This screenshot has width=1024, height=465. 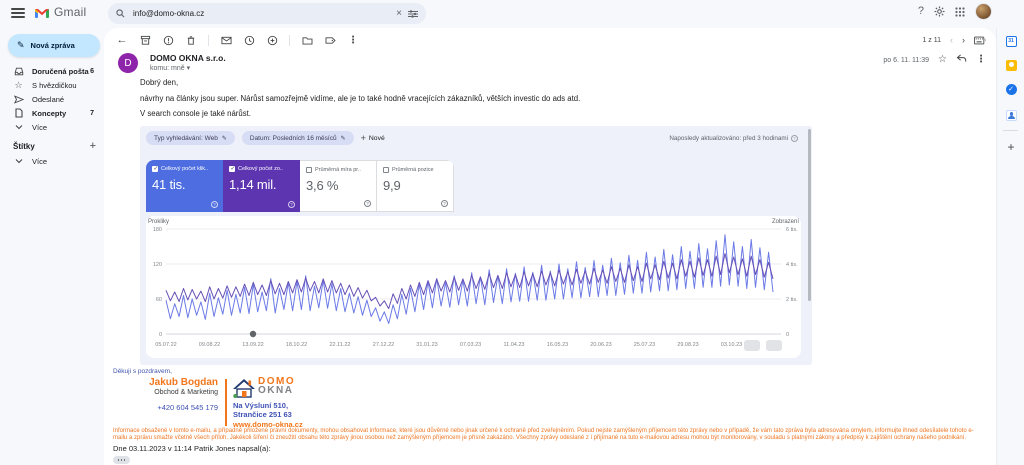 I want to click on svg-text: 18.10.22, so click(x=296, y=345).